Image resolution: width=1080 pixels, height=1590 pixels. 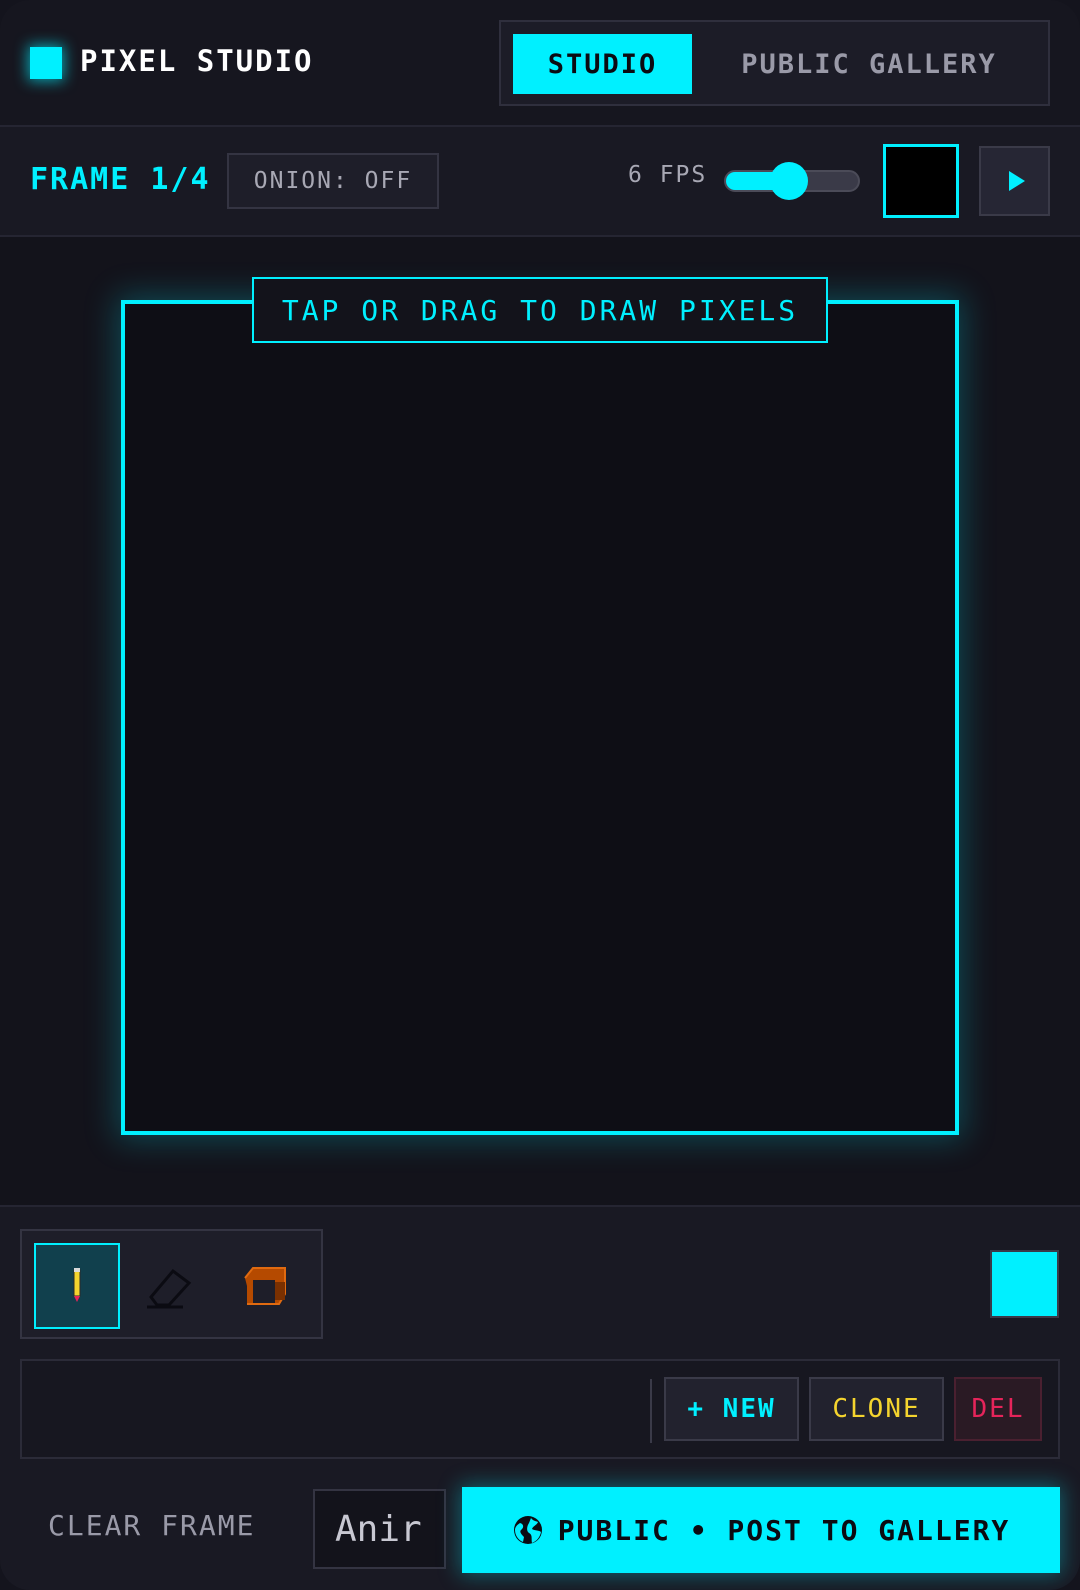 I want to click on delete-frame-button: DEL, so click(x=998, y=1409).